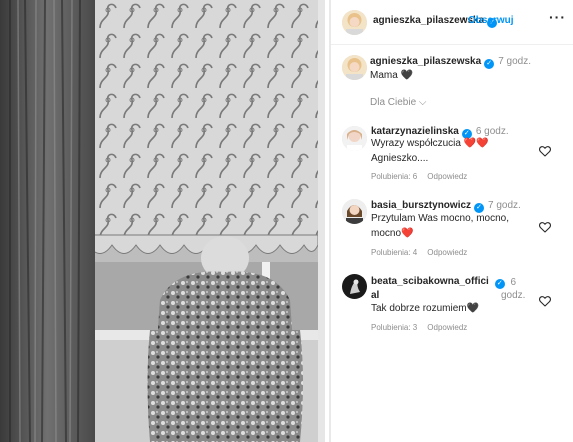 The width and height of the screenshot is (573, 442). Describe the element at coordinates (394, 327) in the screenshot. I see `comment-likes-count: Polubienia: 3` at that location.